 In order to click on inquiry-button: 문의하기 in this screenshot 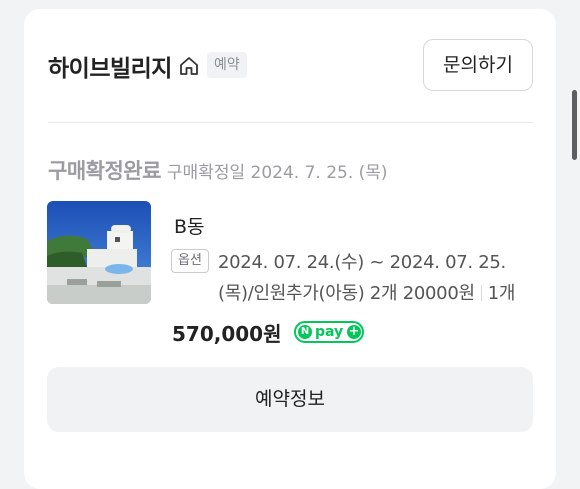, I will do `click(478, 65)`.